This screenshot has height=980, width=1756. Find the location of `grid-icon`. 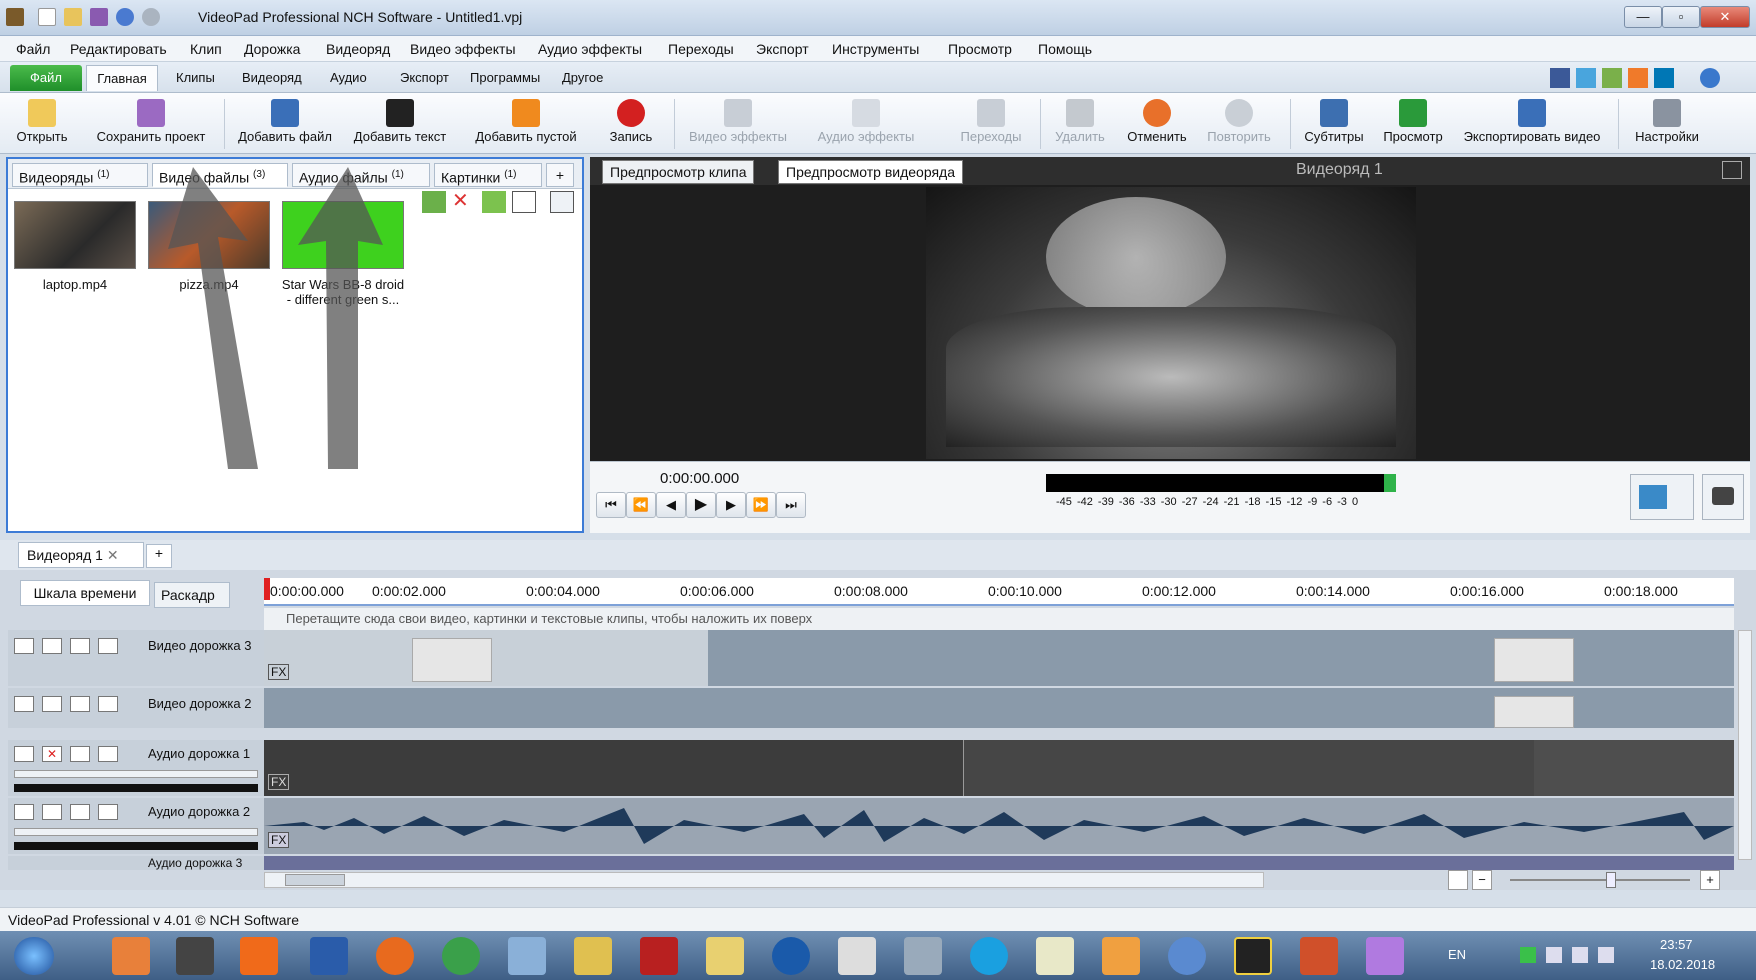

grid-icon is located at coordinates (1612, 78).